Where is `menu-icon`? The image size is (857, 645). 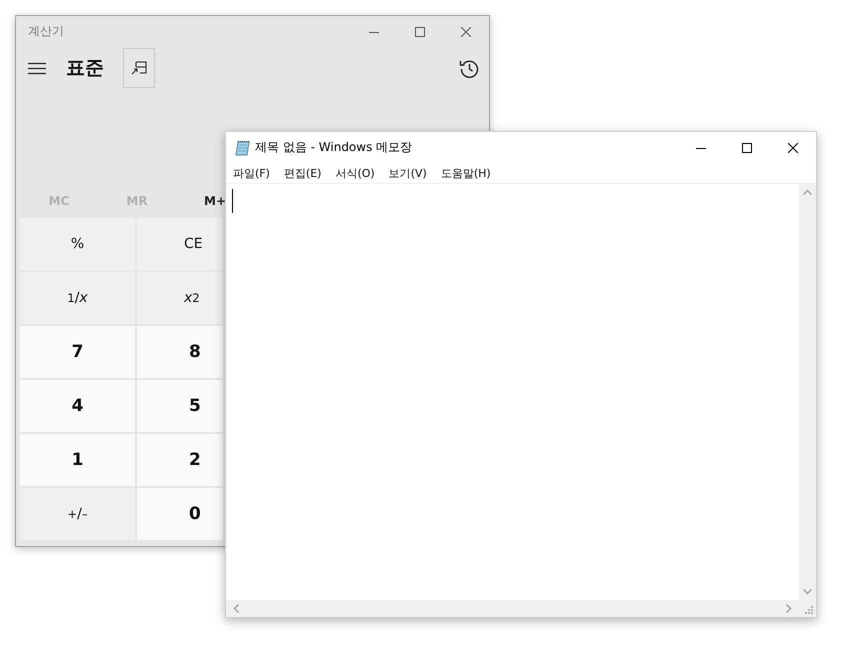
menu-icon is located at coordinates (37, 68).